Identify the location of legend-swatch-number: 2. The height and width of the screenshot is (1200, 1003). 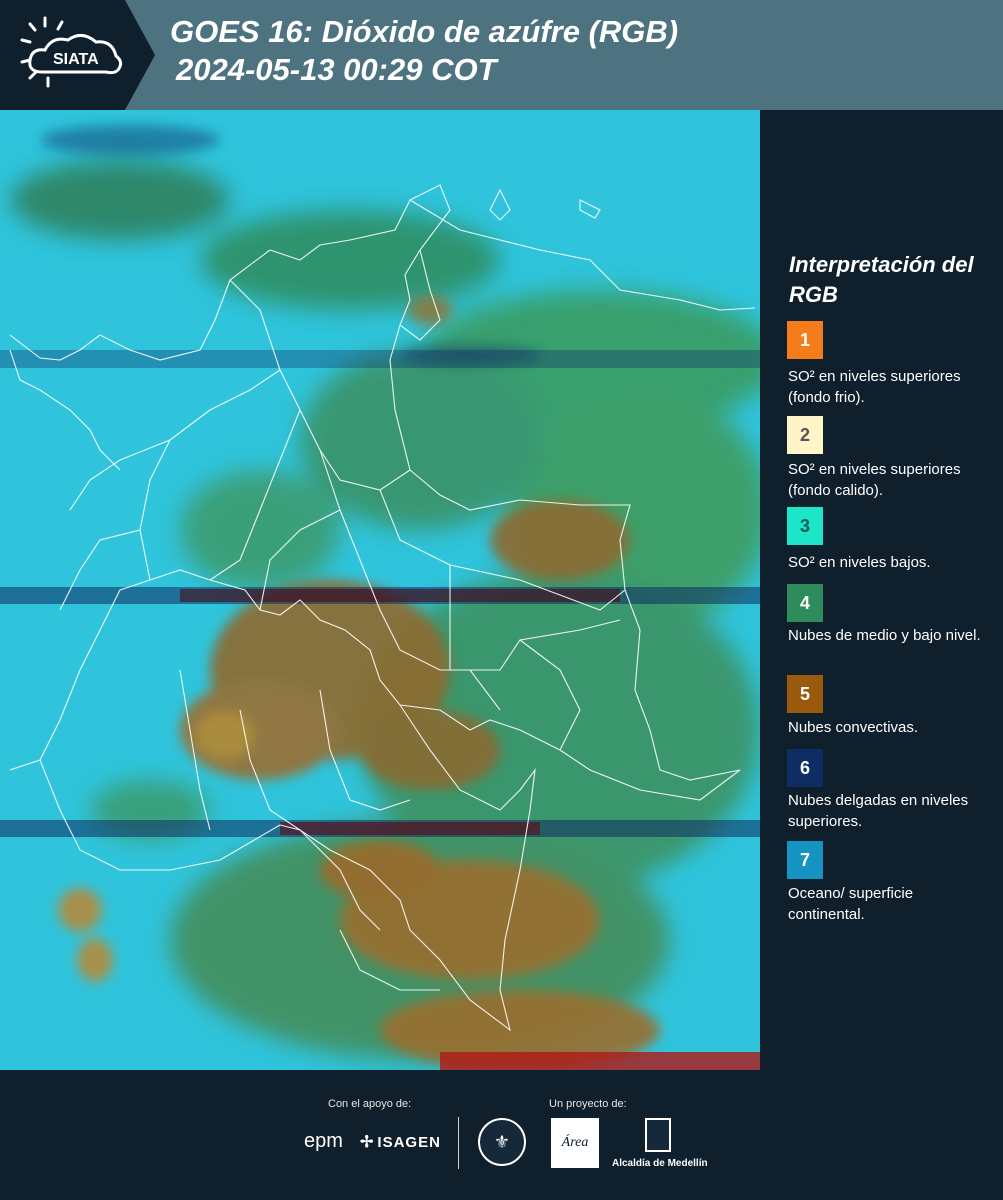
(804, 434).